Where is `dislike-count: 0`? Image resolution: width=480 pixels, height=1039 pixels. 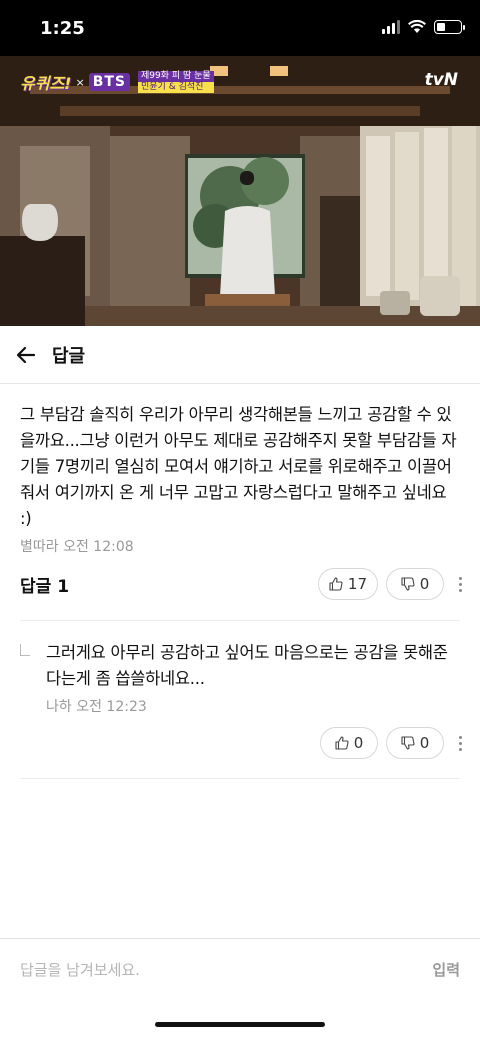
dislike-count: 0 is located at coordinates (424, 584).